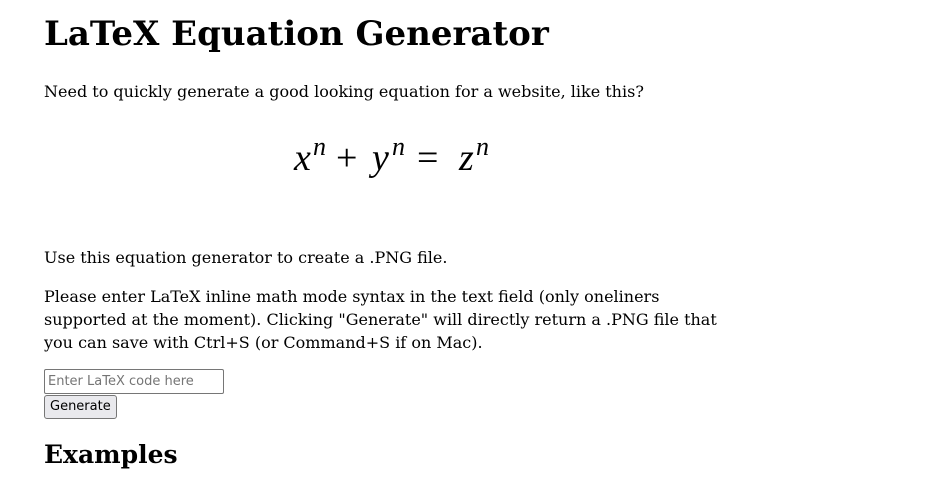 The height and width of the screenshot is (480, 925). I want to click on eq-z: z, so click(466, 158).